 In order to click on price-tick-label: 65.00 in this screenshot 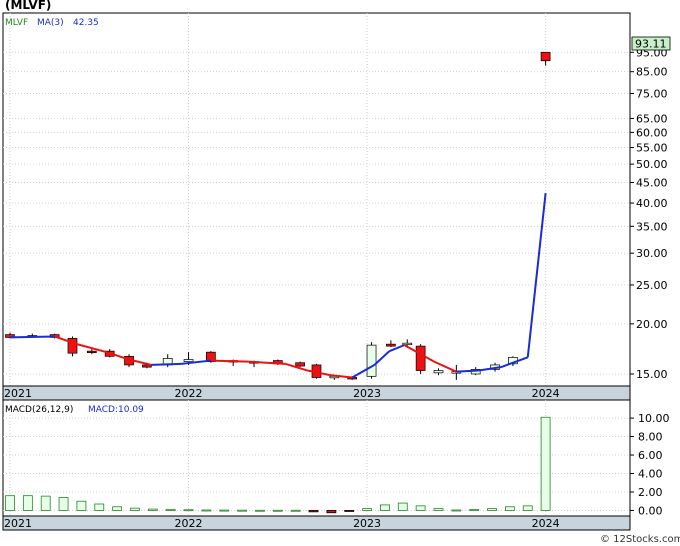, I will do `click(652, 118)`.